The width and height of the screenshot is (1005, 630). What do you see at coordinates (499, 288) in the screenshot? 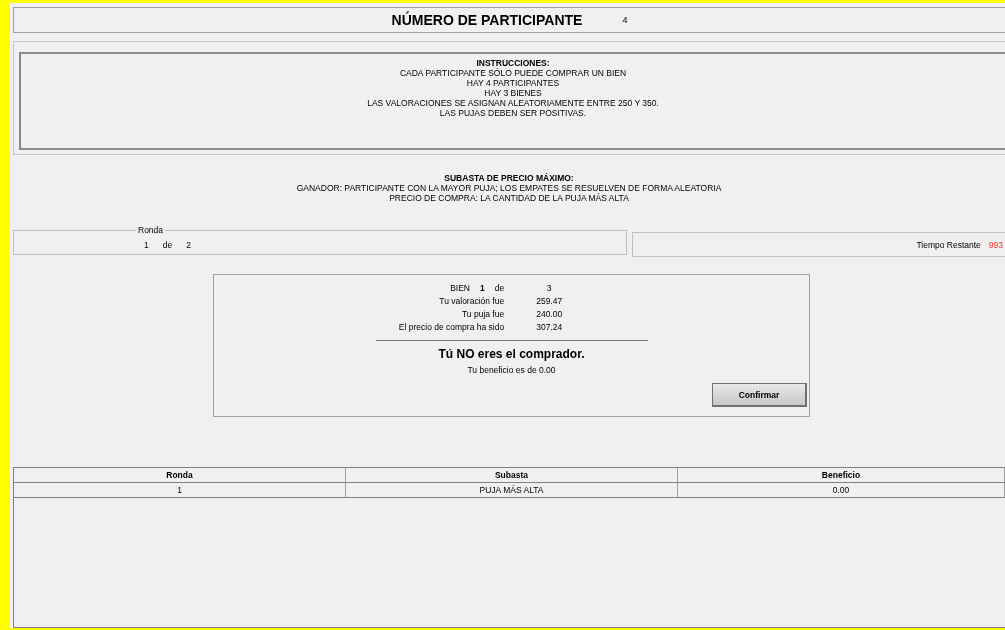
I see `good-of: de` at bounding box center [499, 288].